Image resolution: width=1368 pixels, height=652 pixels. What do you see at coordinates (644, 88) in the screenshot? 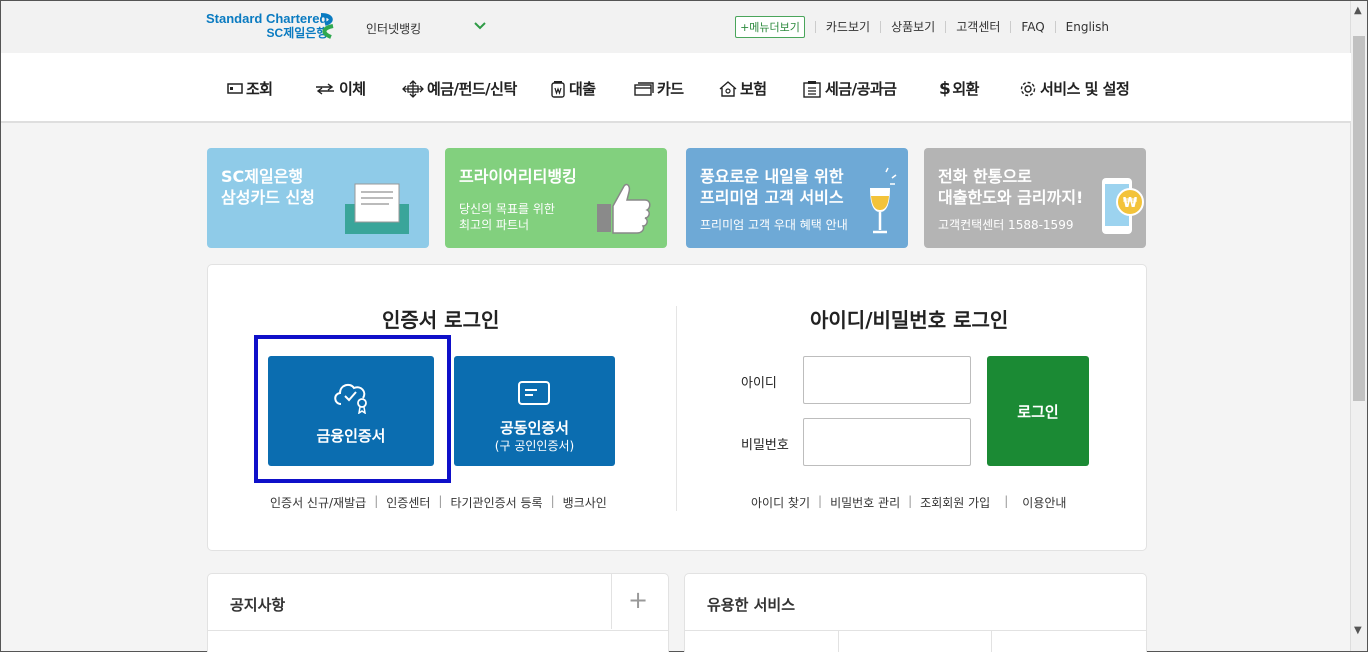
I see `card-icon` at bounding box center [644, 88].